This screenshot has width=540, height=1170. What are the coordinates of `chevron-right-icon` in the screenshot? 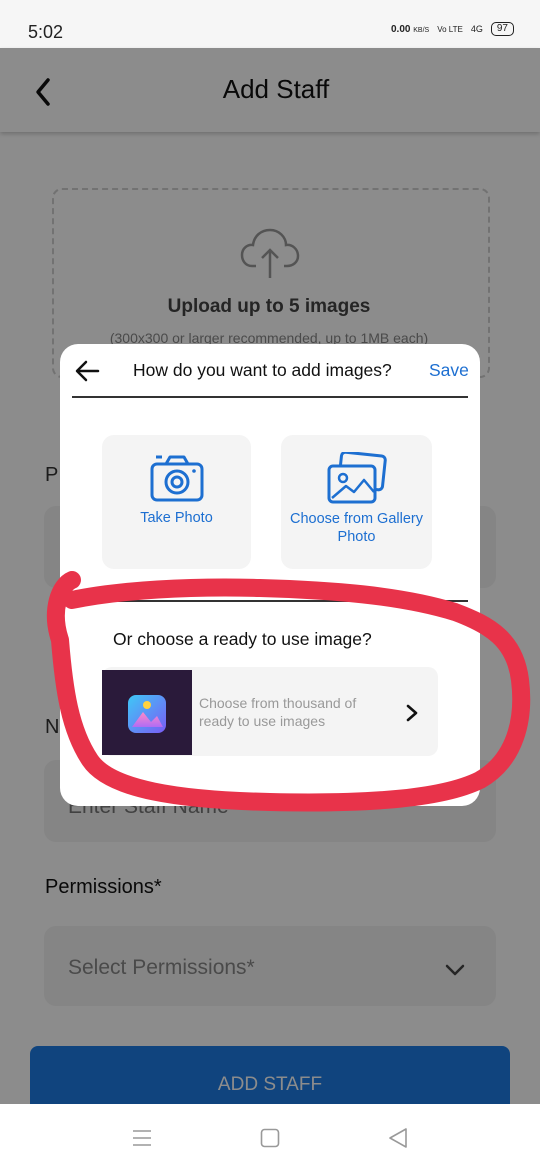 It's located at (412, 713).